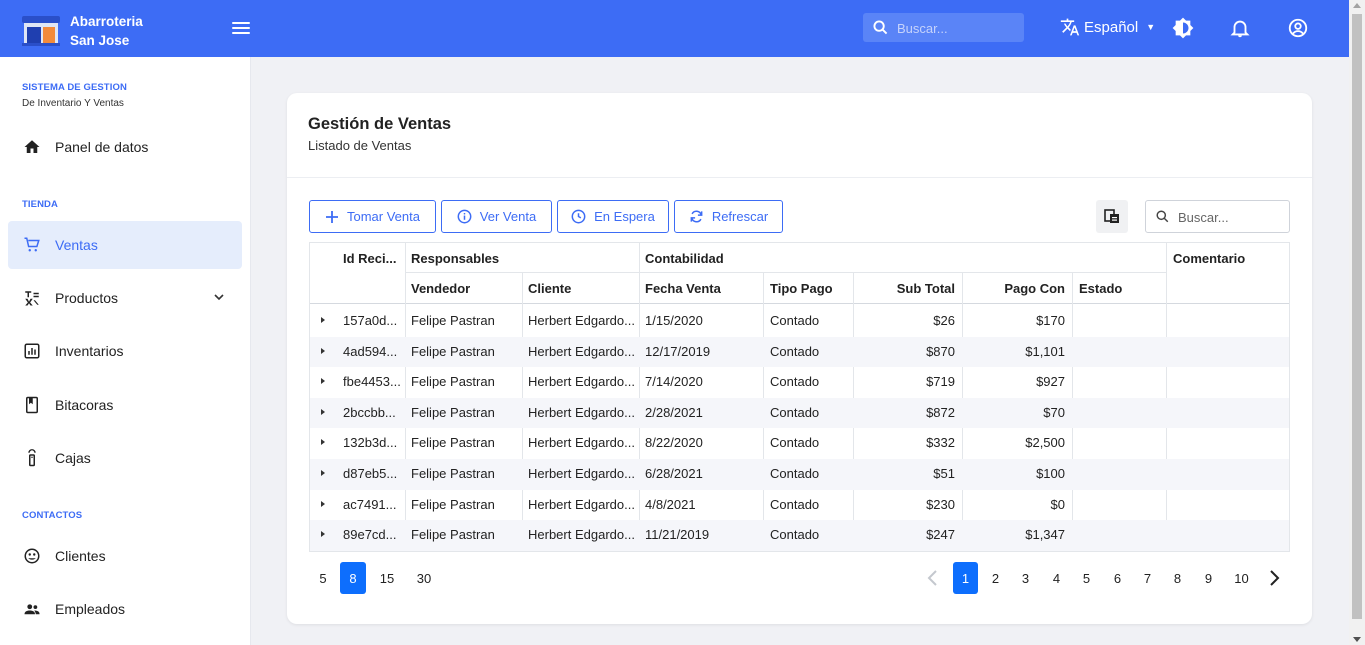  I want to click on page-size-option: 5, so click(323, 578).